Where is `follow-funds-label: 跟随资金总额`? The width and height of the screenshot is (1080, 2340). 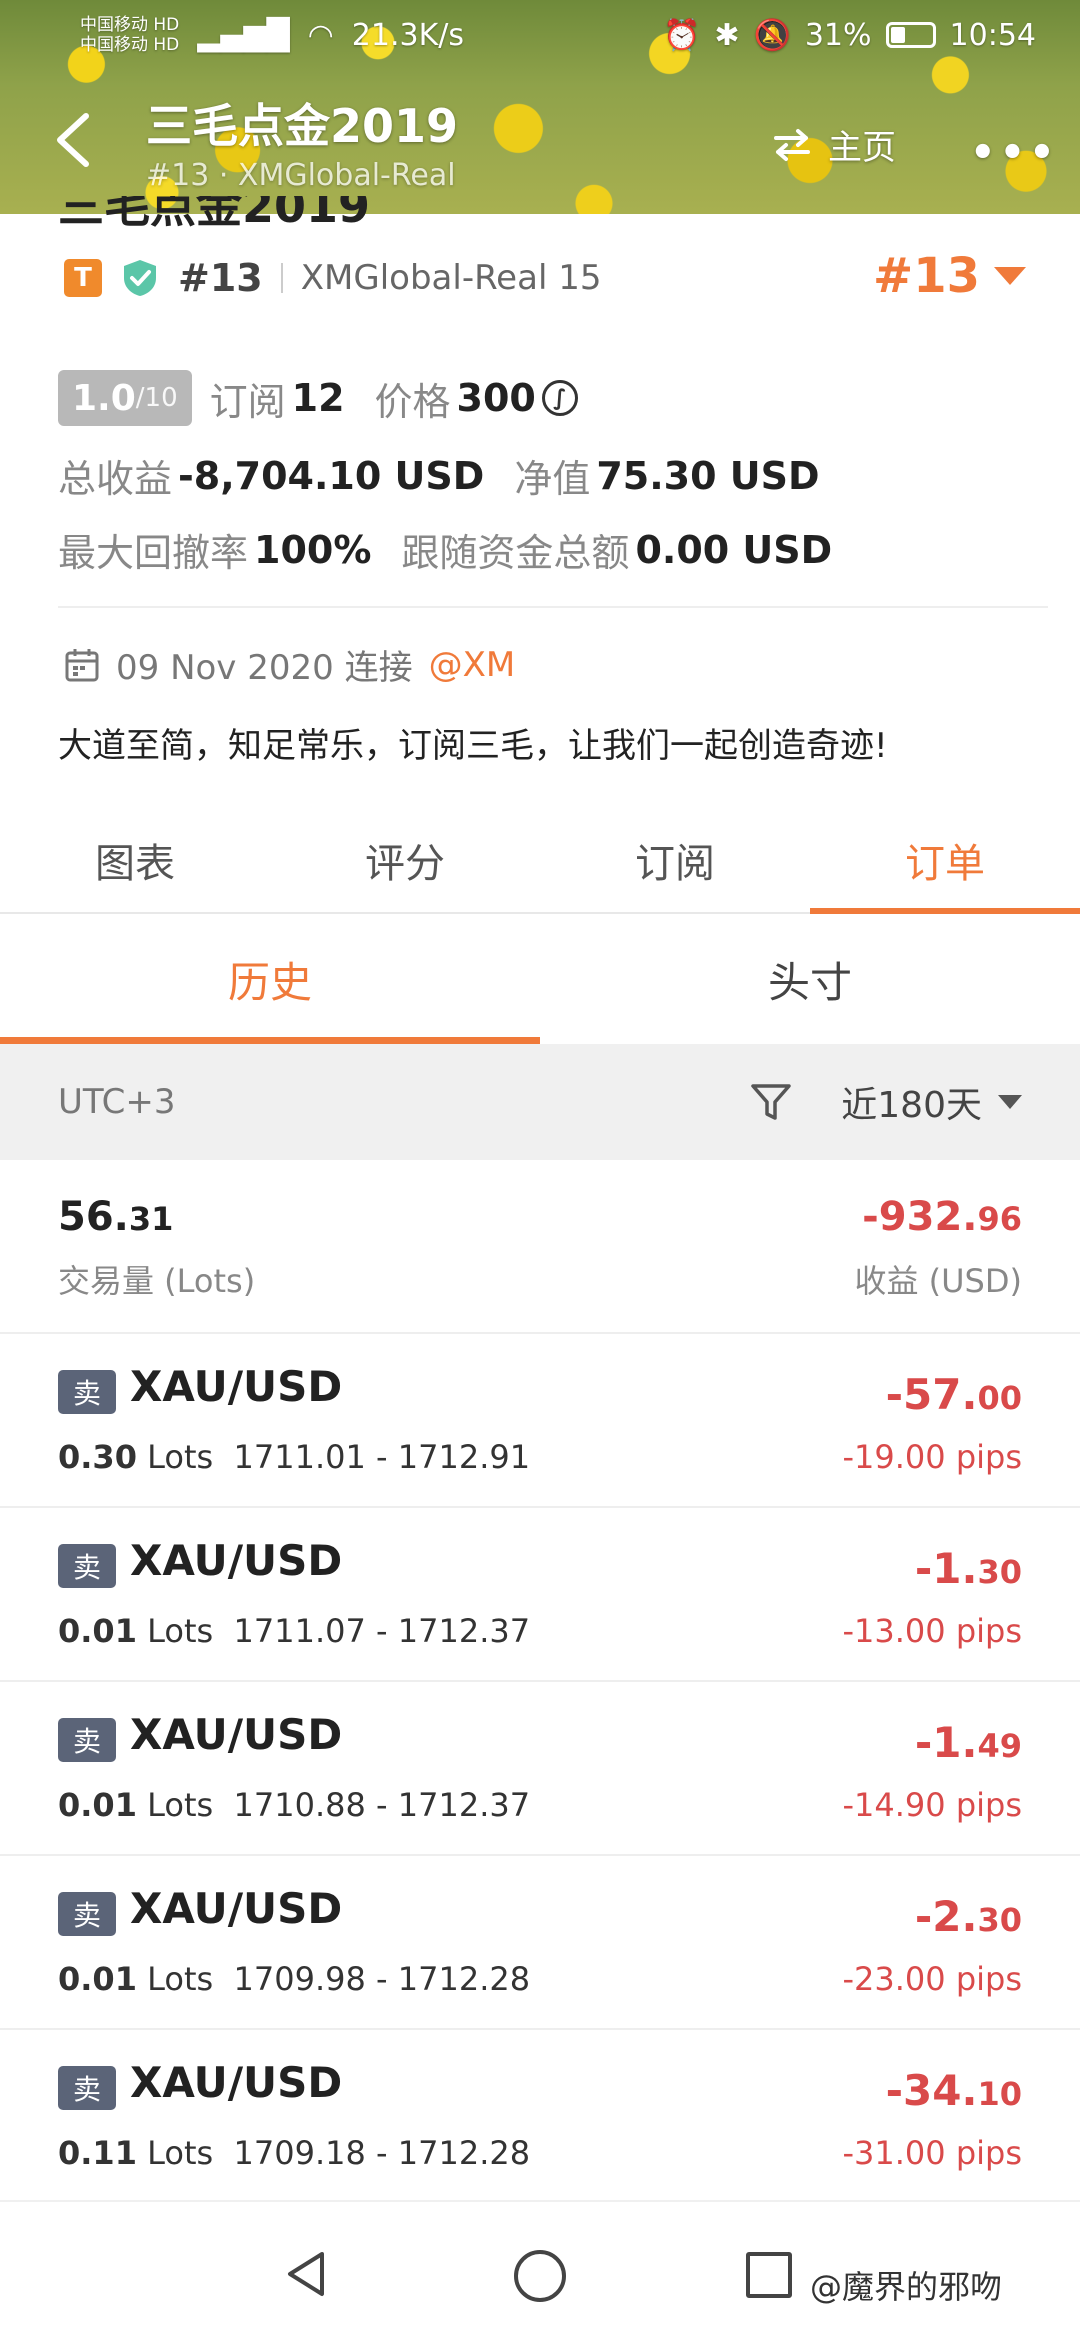 follow-funds-label: 跟随资金总额 is located at coordinates (515, 553).